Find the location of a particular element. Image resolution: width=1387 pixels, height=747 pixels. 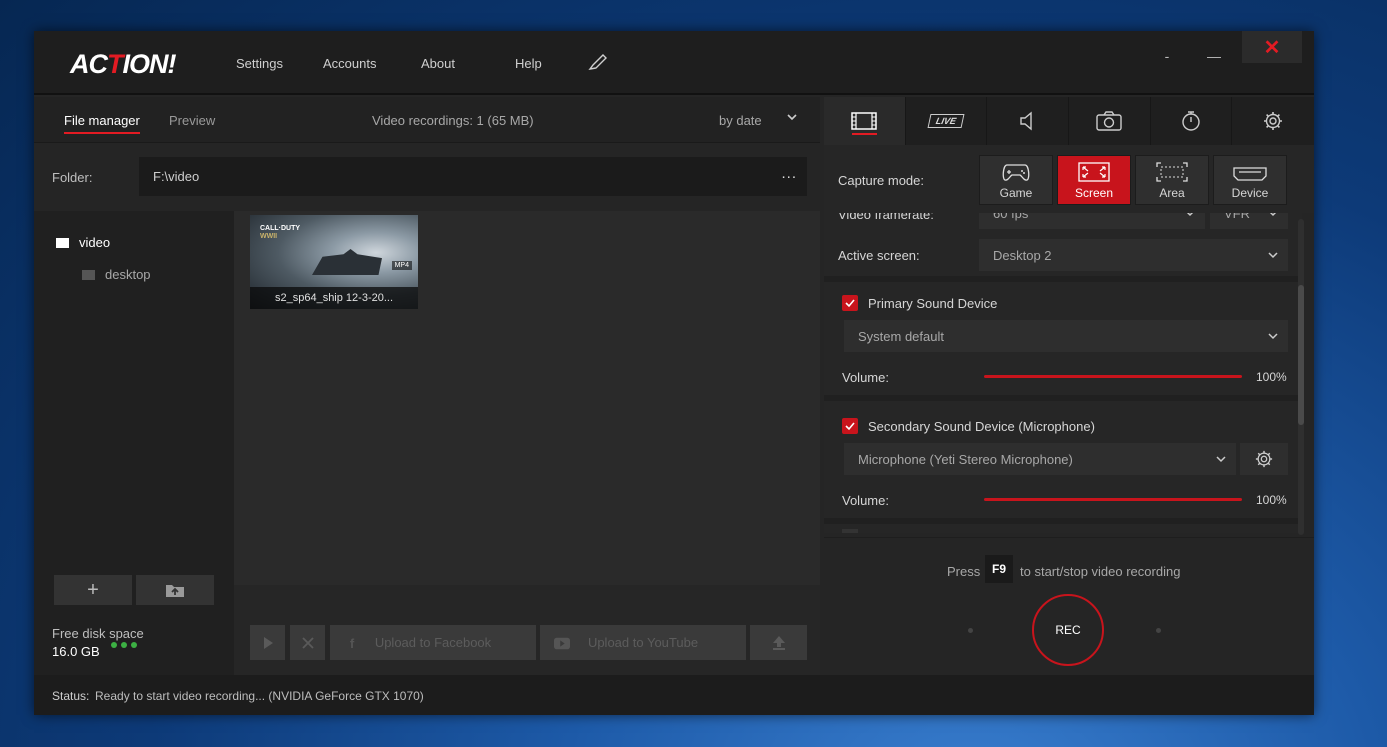

upload-youtube-label: Upload to YouTube is located at coordinates (643, 642).